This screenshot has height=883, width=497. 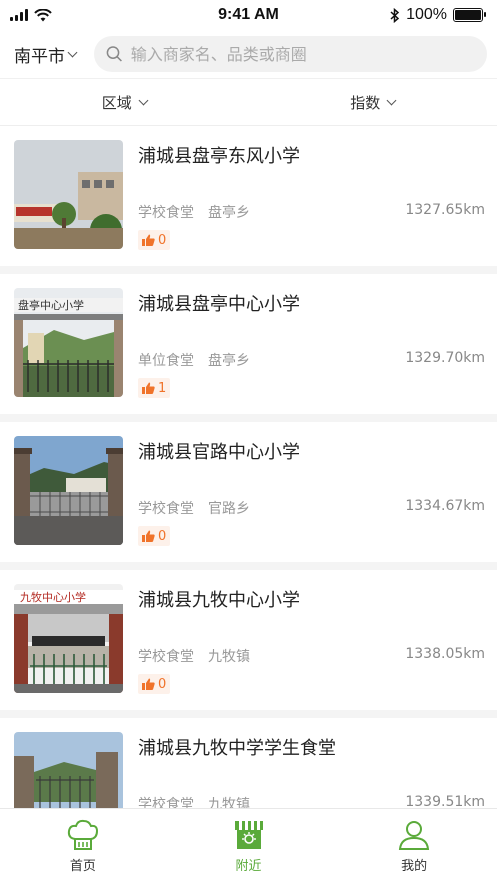 What do you see at coordinates (445, 506) in the screenshot?
I see `canteen-distance: 1334.67km` at bounding box center [445, 506].